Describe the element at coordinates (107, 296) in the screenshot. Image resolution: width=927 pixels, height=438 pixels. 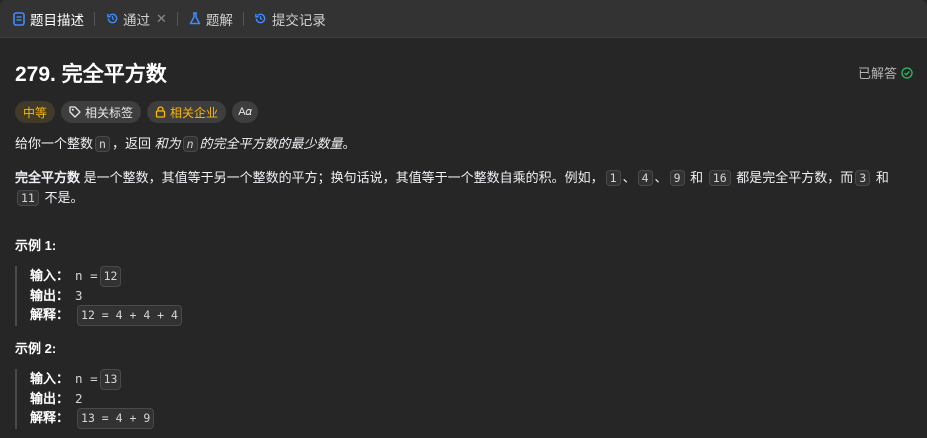
I see `example-output: 输出： 3` at that location.